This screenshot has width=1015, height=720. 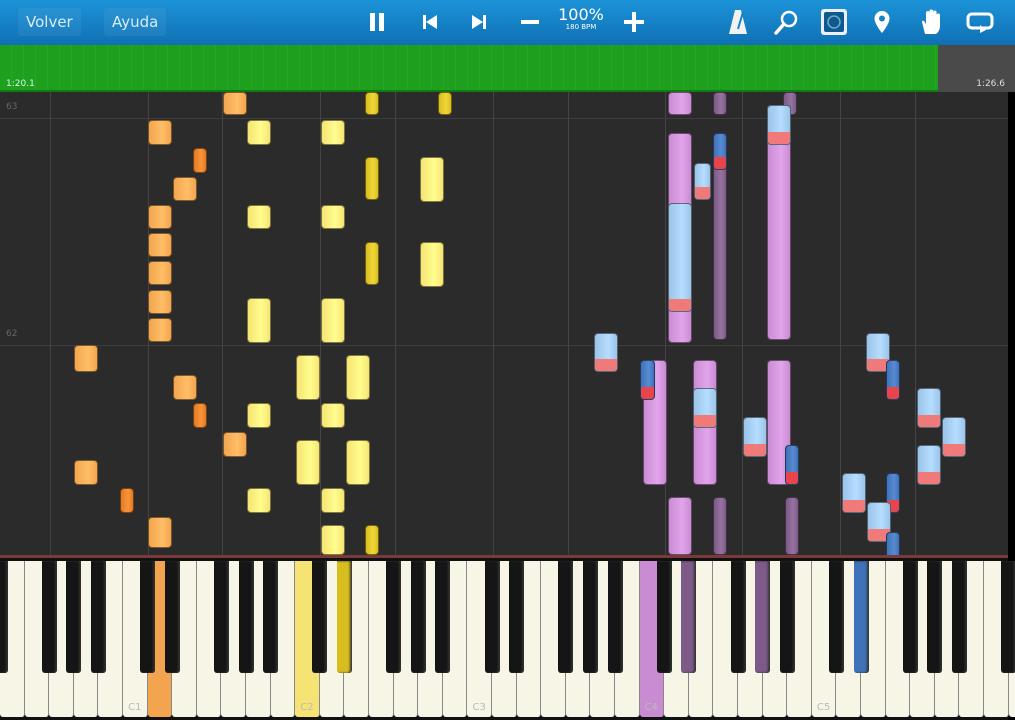 I want to click on black-key-a-sharp5, so click(x=959, y=617).